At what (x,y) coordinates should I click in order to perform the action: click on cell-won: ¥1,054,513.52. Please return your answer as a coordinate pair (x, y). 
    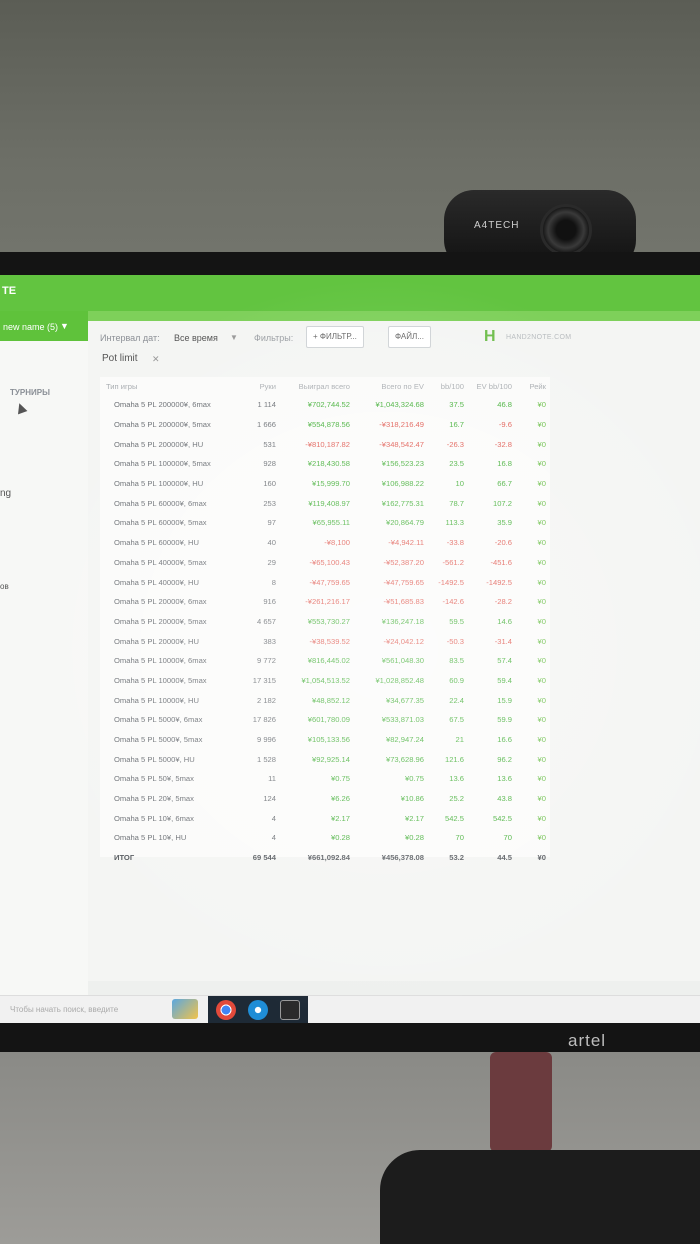
    Looking at the image, I should click on (325, 680).